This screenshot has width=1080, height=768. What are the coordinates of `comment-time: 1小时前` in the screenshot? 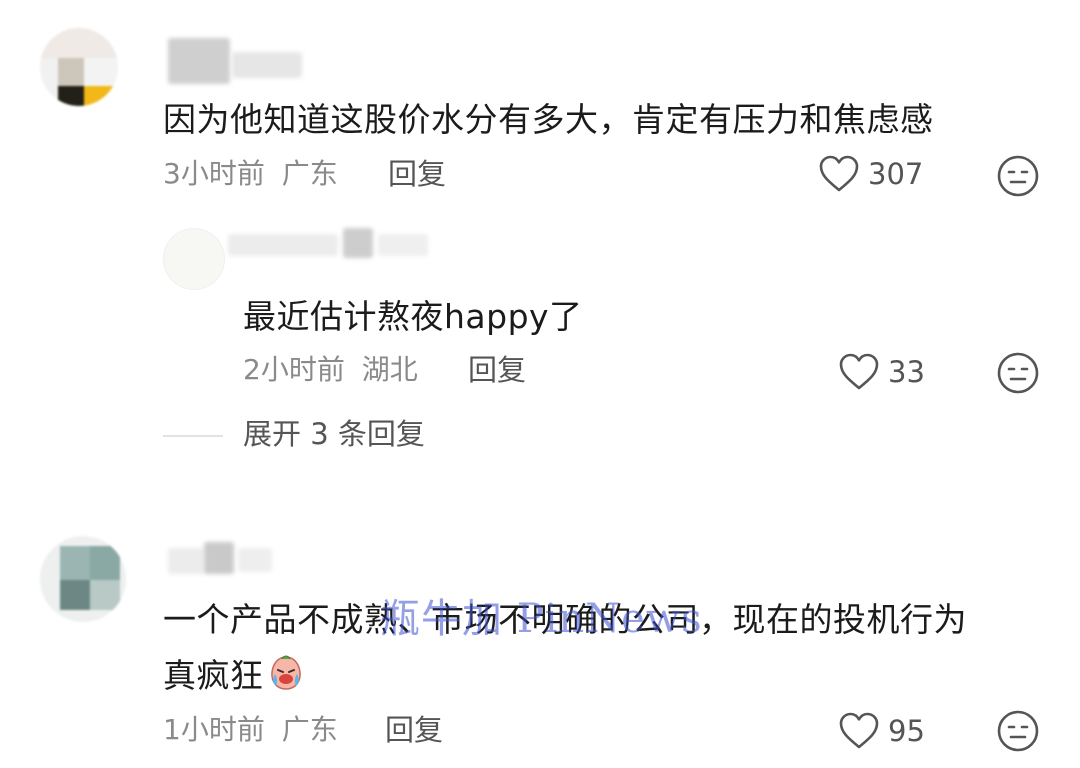 It's located at (214, 729).